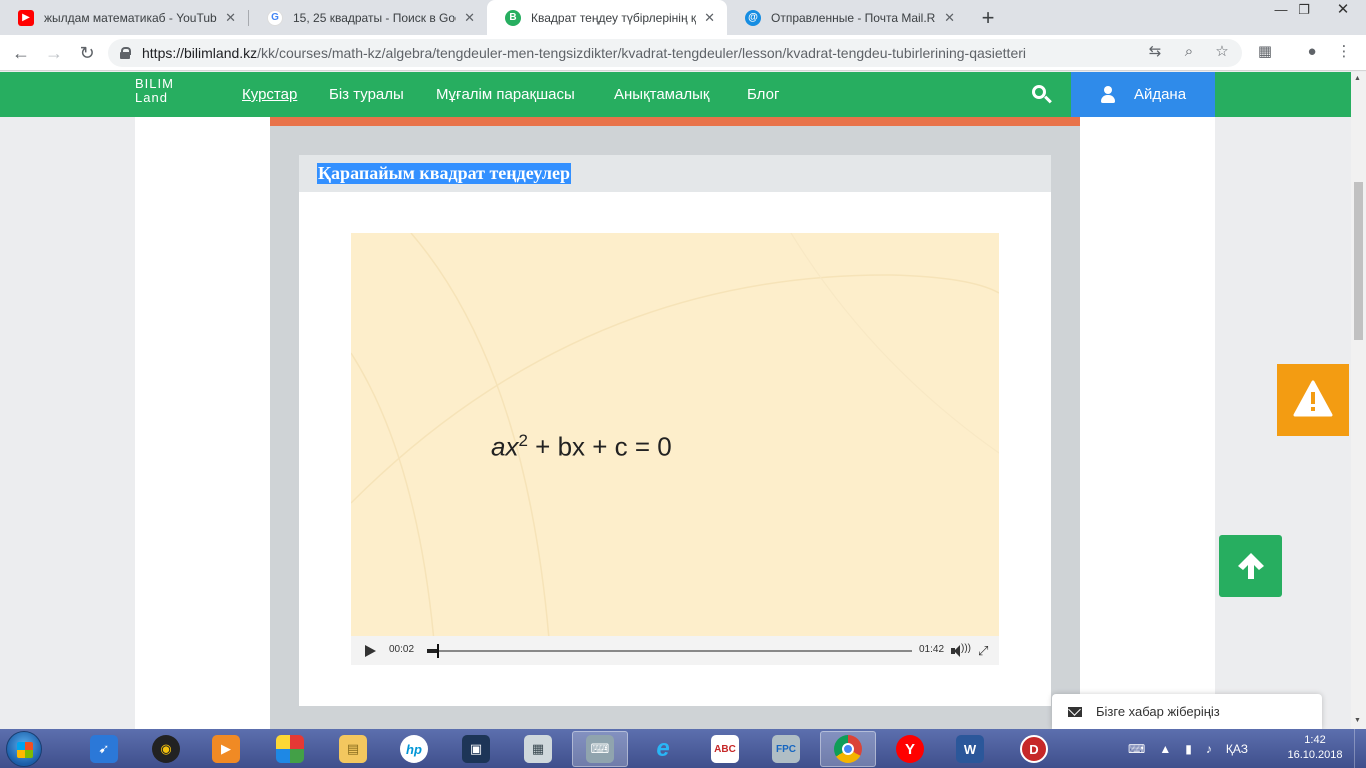 The width and height of the screenshot is (1366, 768). I want to click on forward-button: →, so click(54, 53).